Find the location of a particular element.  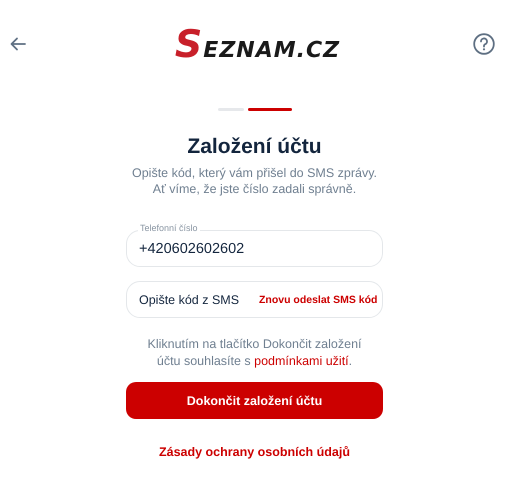

finish-button: Dokončit založení účtu is located at coordinates (254, 400).